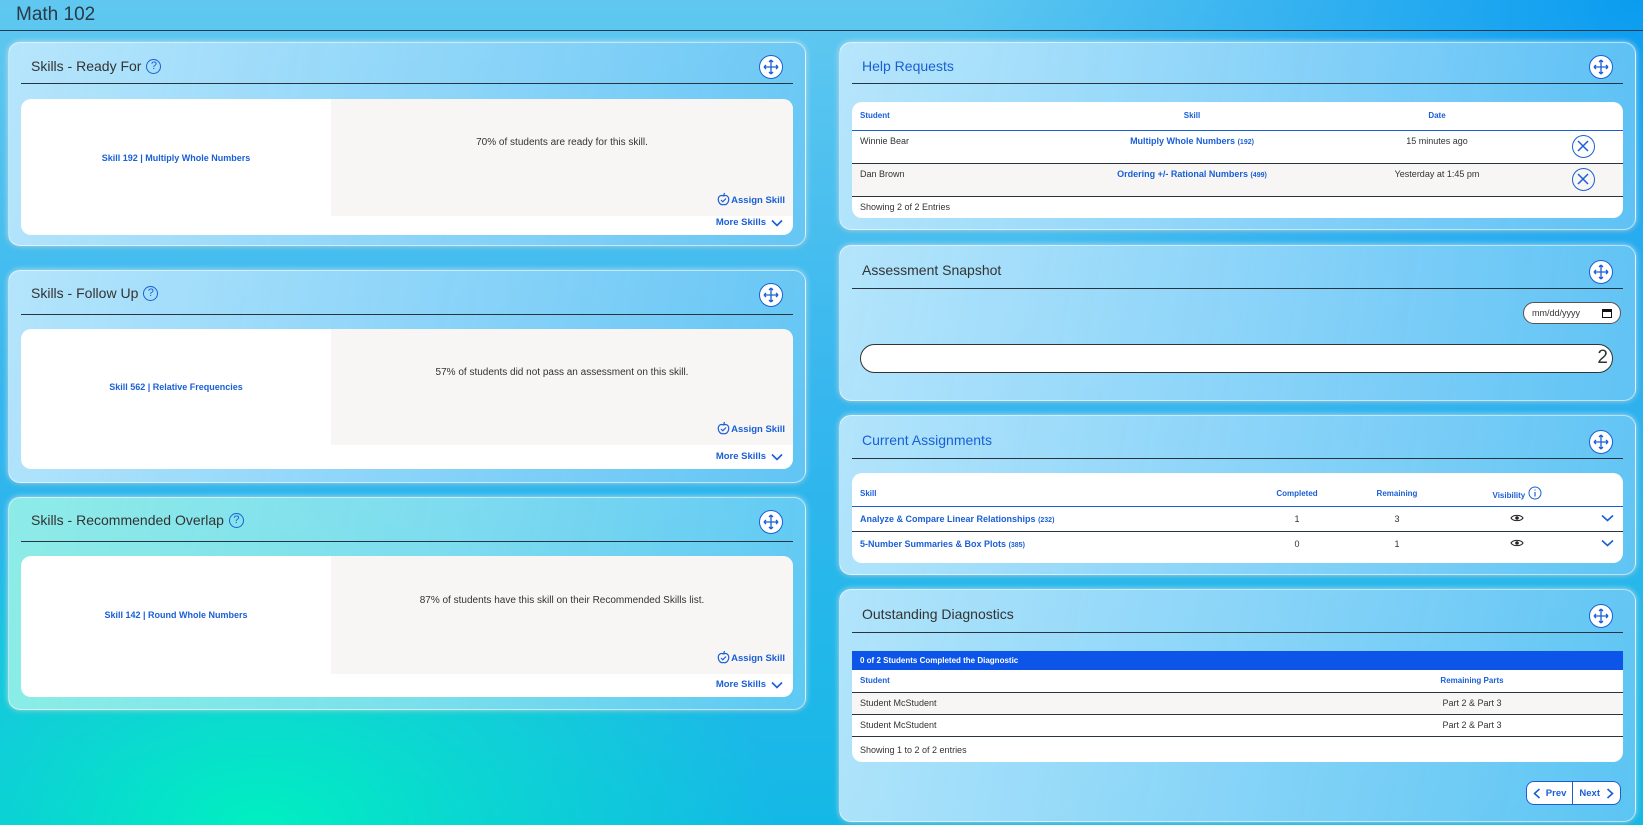 The width and height of the screenshot is (1643, 825). Describe the element at coordinates (1437, 173) in the screenshot. I see `request-date: Yesterday at 1:45 pm` at that location.